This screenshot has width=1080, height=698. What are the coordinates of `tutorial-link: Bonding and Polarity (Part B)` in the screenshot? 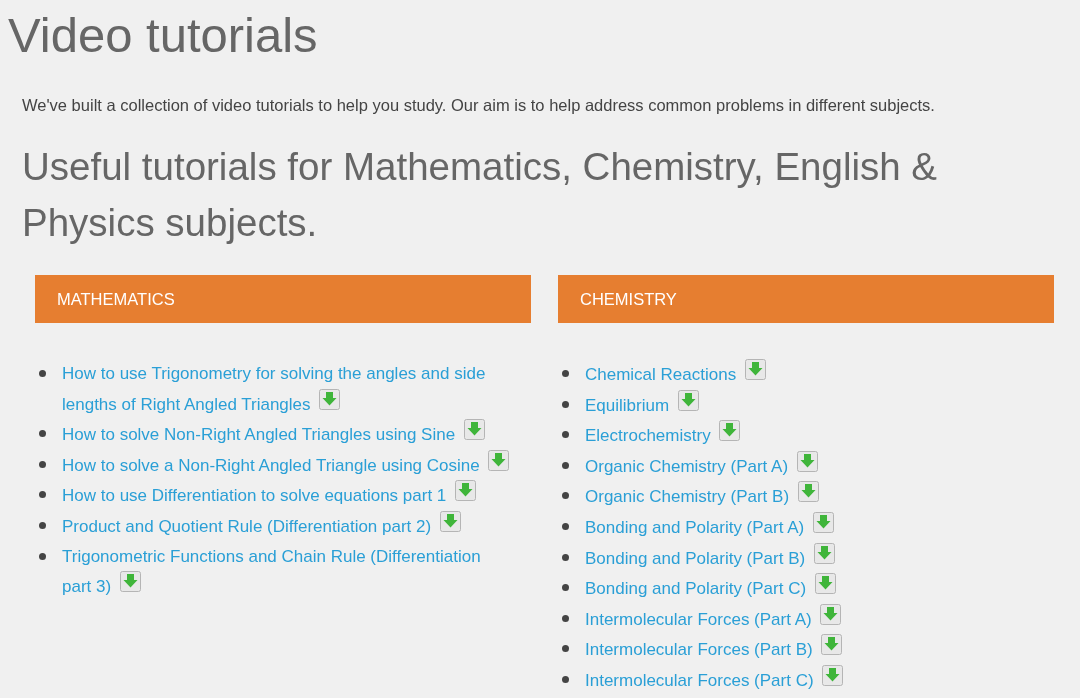 It's located at (710, 558).